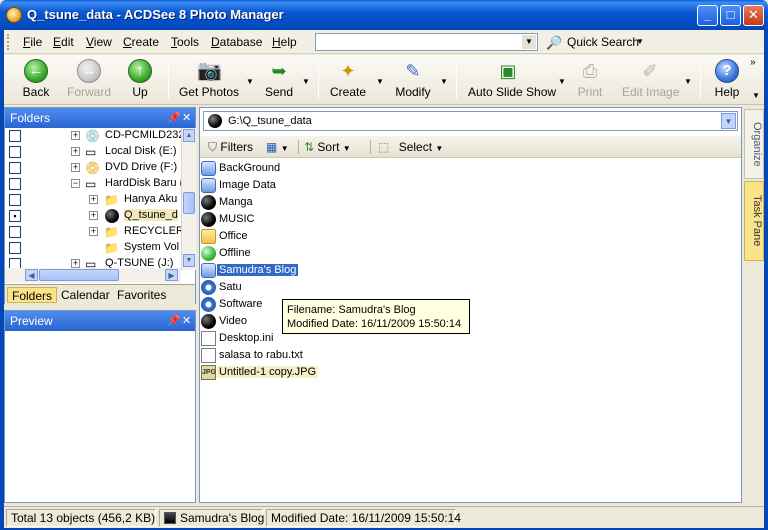 Image resolution: width=768 pixels, height=530 pixels. I want to click on tree-checkbox-partial: ▪, so click(15, 216).